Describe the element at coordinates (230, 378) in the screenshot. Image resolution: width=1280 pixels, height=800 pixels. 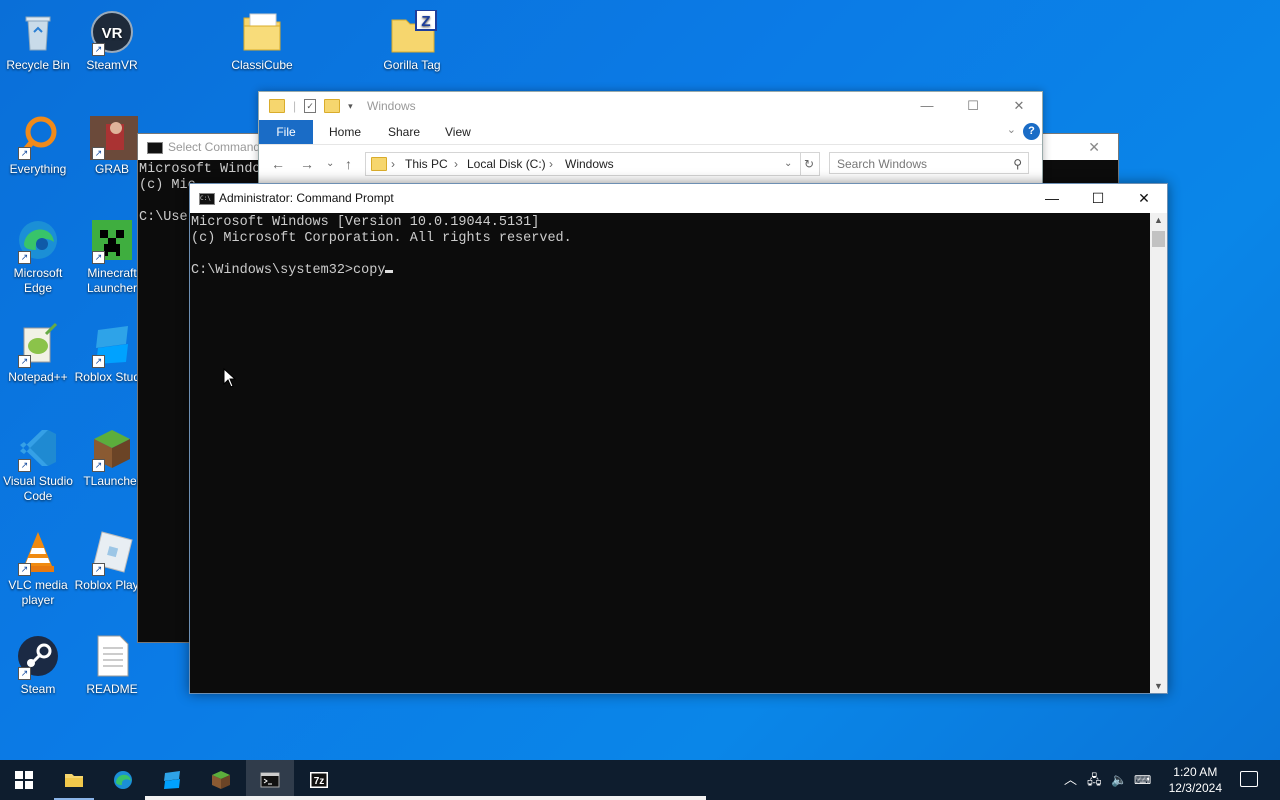
I see `mouse-pointer-icon` at that location.